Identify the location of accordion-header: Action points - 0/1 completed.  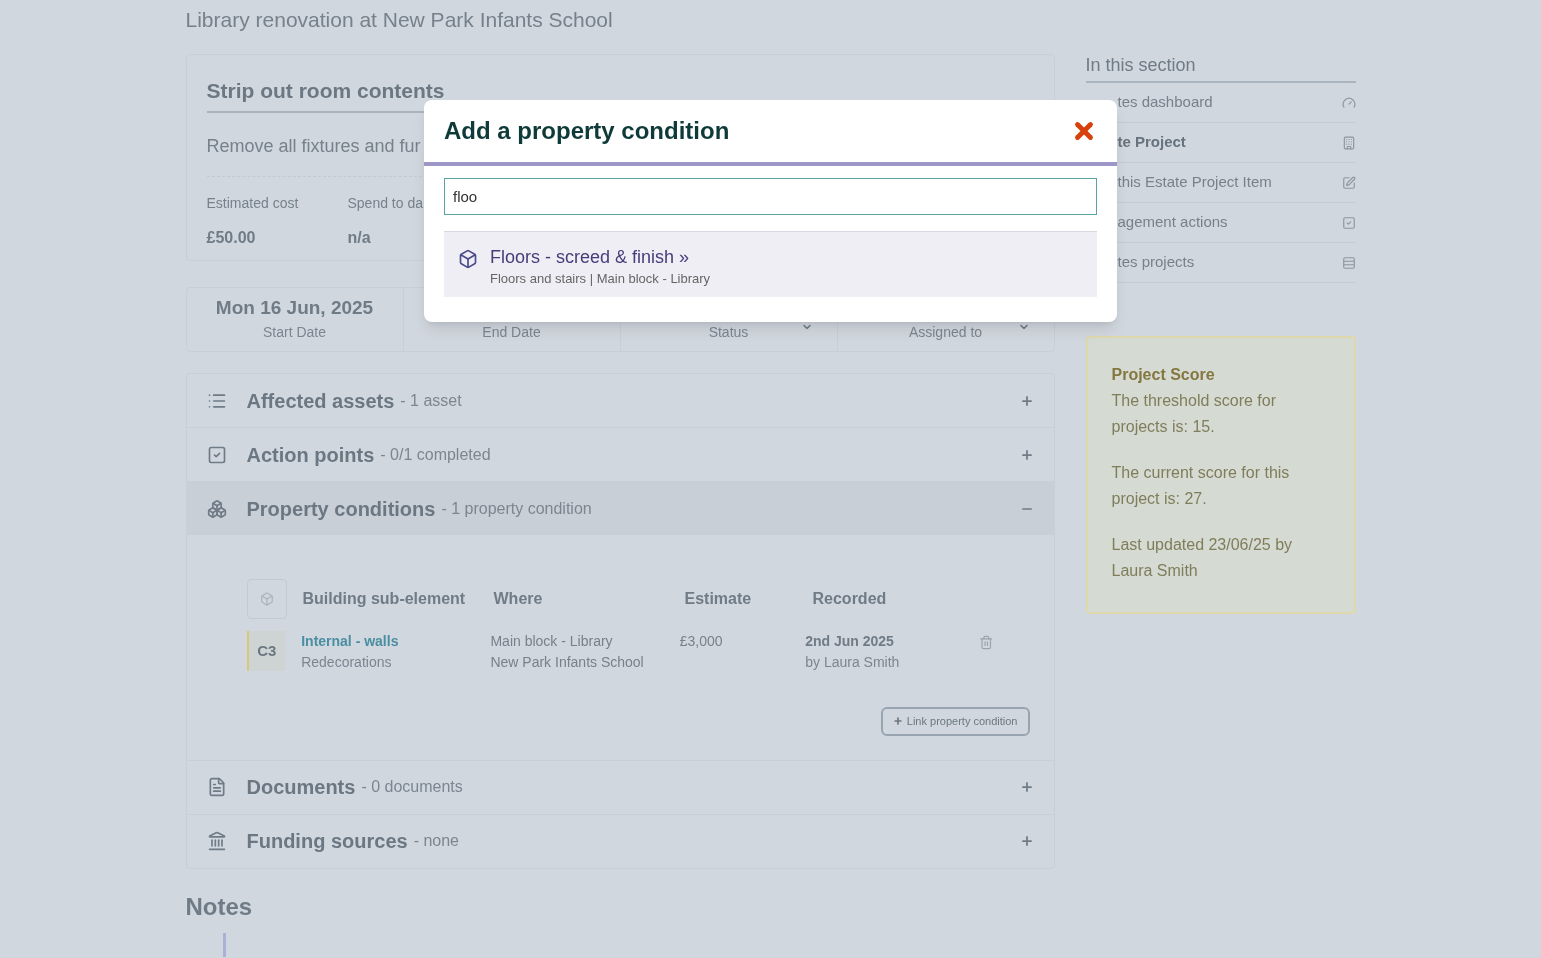
(620, 454).